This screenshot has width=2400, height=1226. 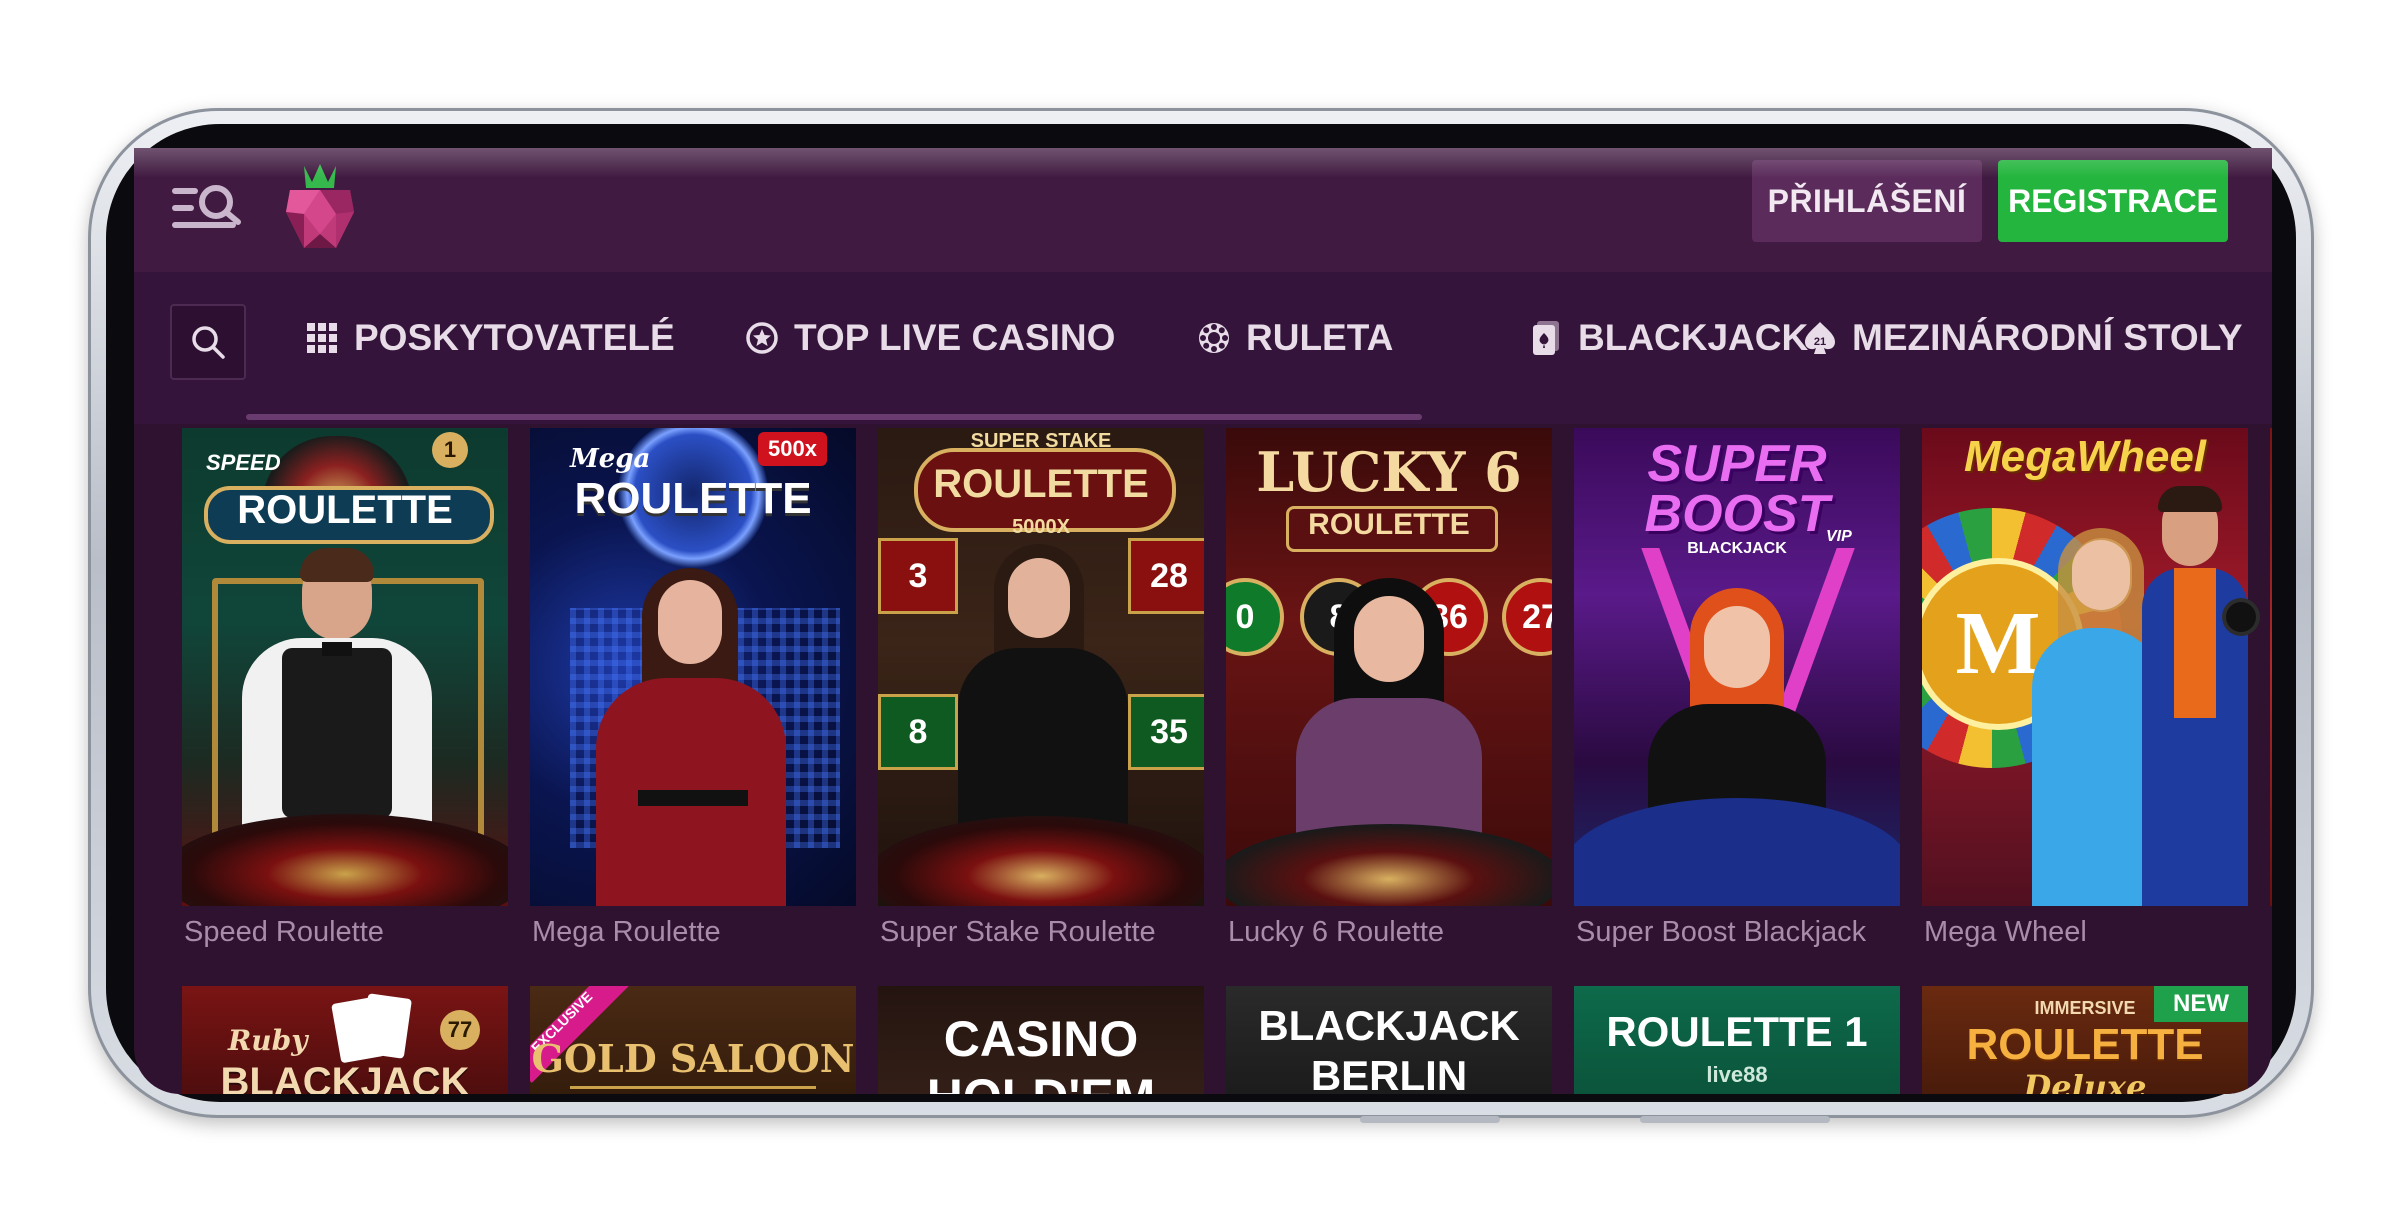 I want to click on game-badge: VIP, so click(x=1839, y=536).